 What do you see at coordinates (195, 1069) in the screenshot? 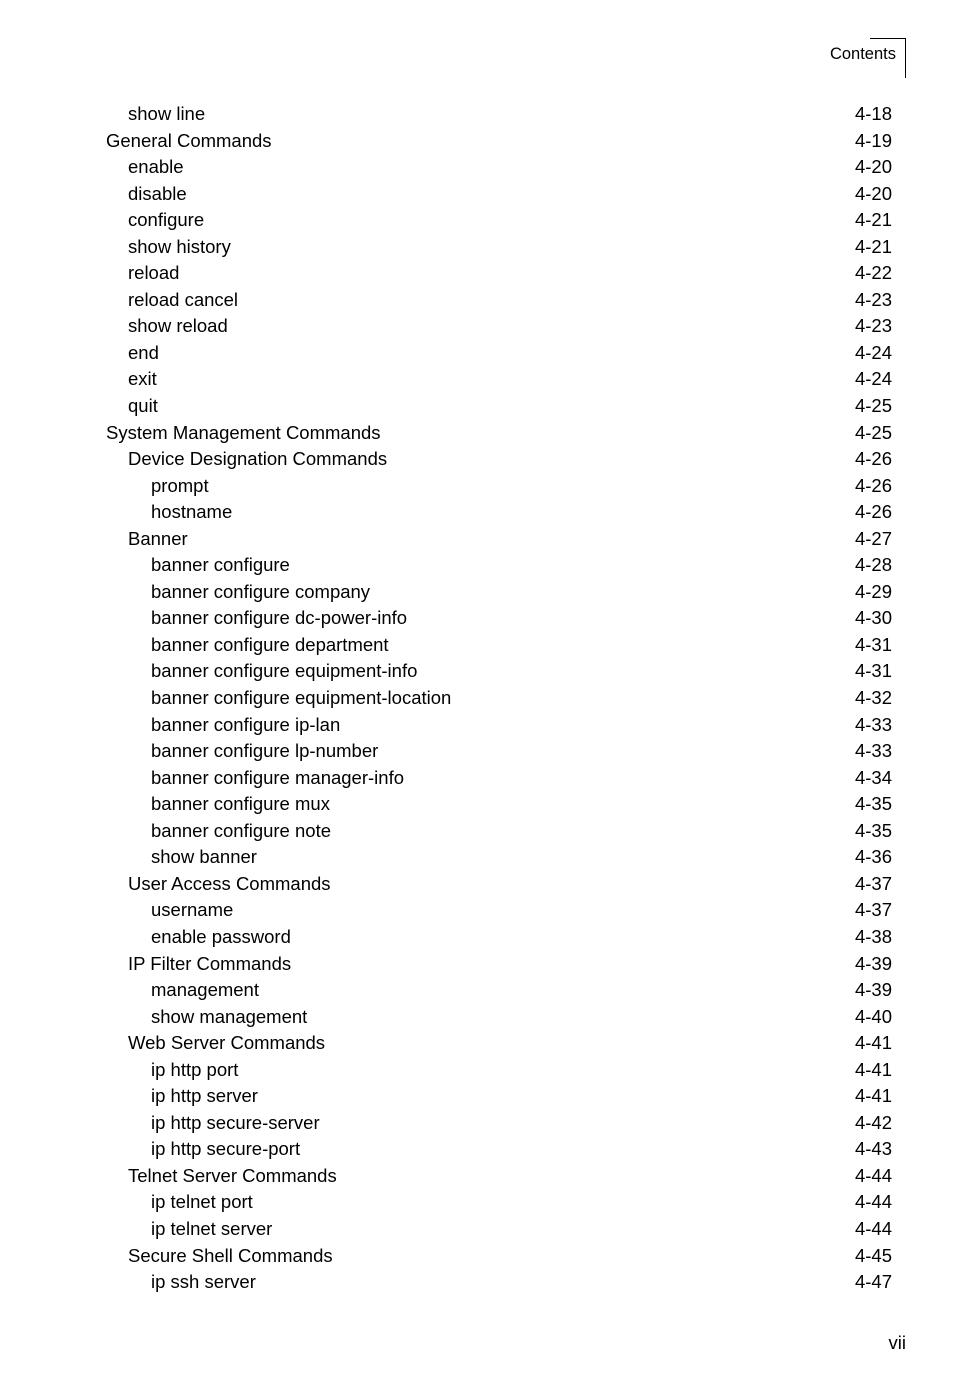
I see `toc-entry-title: ip http port` at bounding box center [195, 1069].